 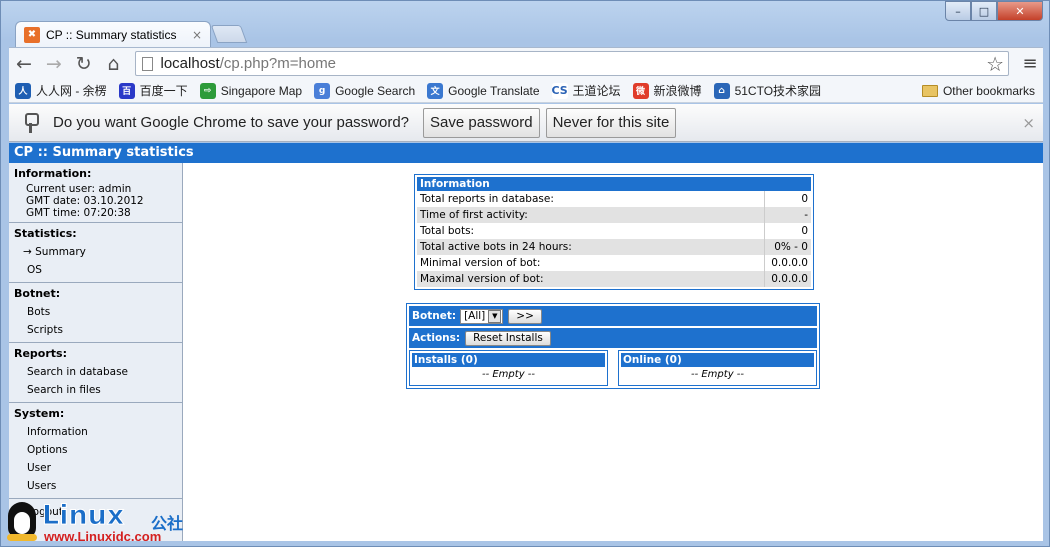 What do you see at coordinates (207, 90) in the screenshot?
I see `map-icon: ⇨` at bounding box center [207, 90].